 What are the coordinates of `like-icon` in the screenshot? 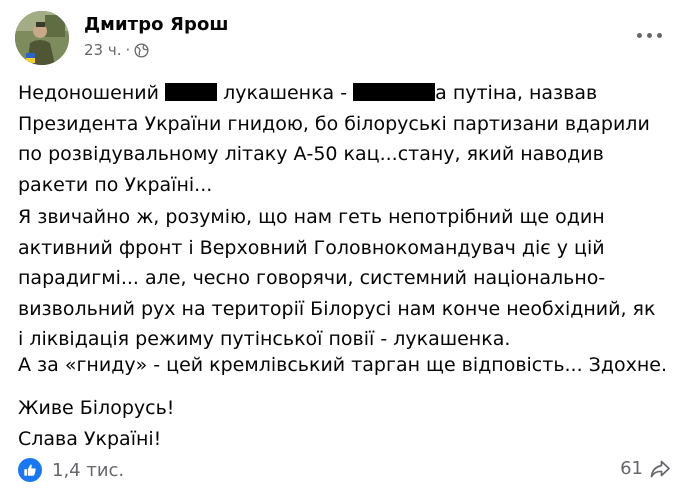 It's located at (30, 470).